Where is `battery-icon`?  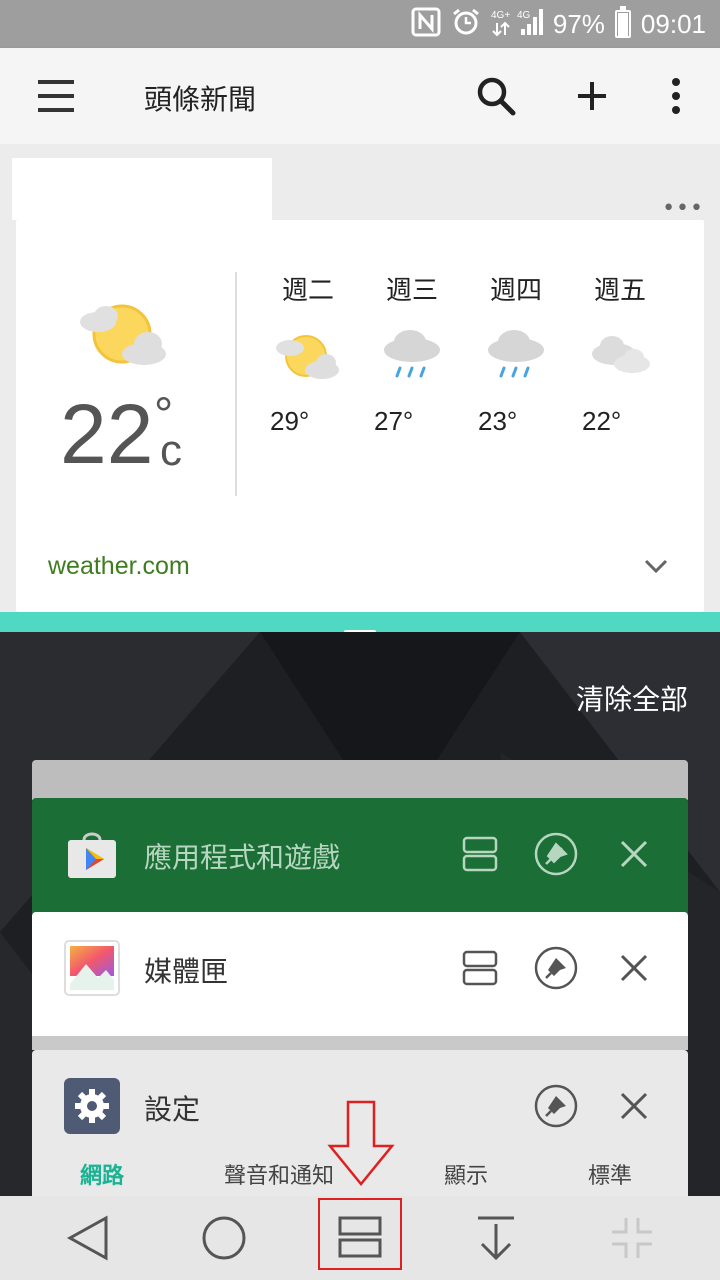
battery-icon is located at coordinates (622, 22).